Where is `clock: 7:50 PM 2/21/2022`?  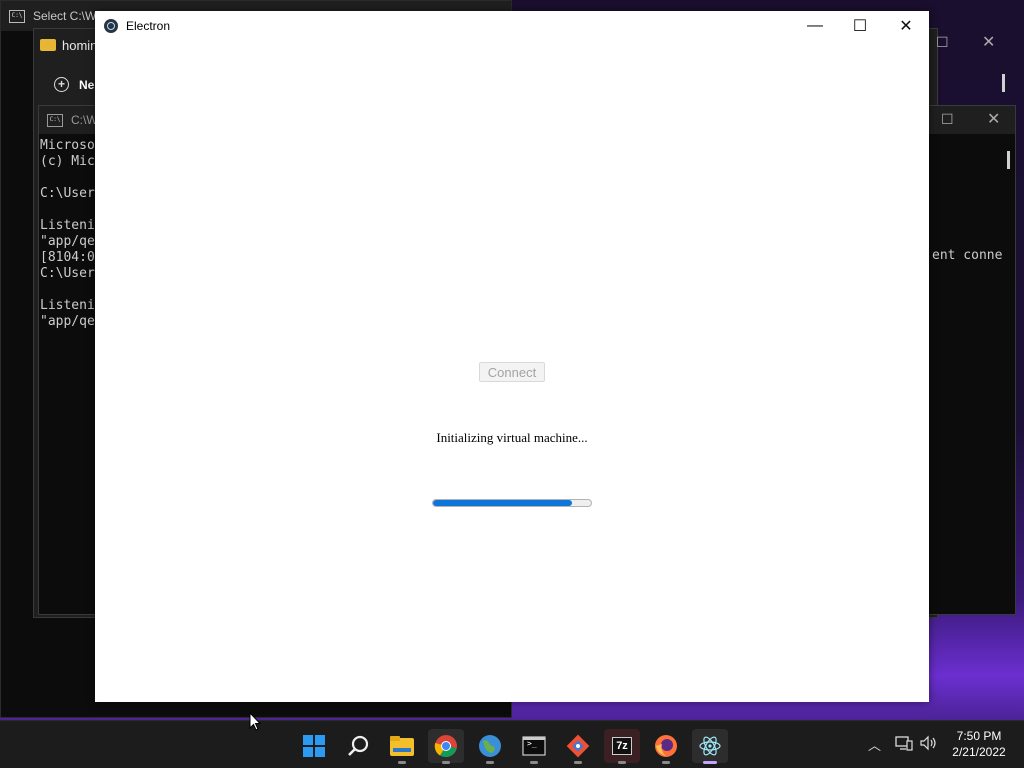
clock: 7:50 PM 2/21/2022 is located at coordinates (979, 744).